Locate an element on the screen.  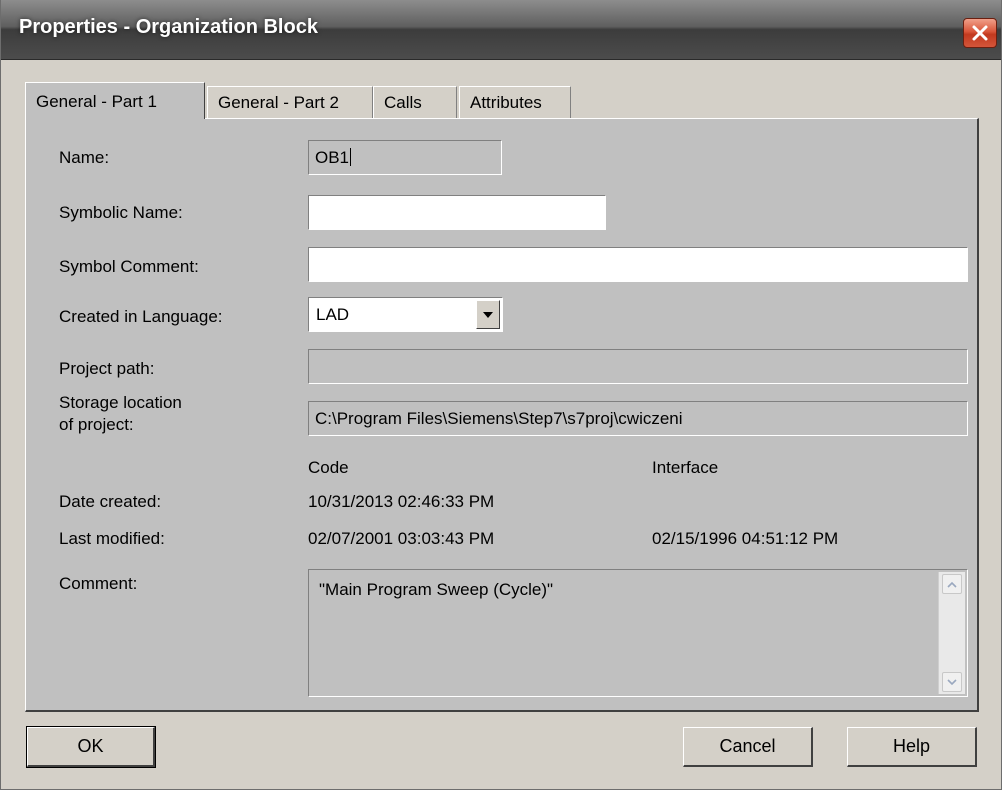
chevron-up-icon is located at coordinates (952, 584).